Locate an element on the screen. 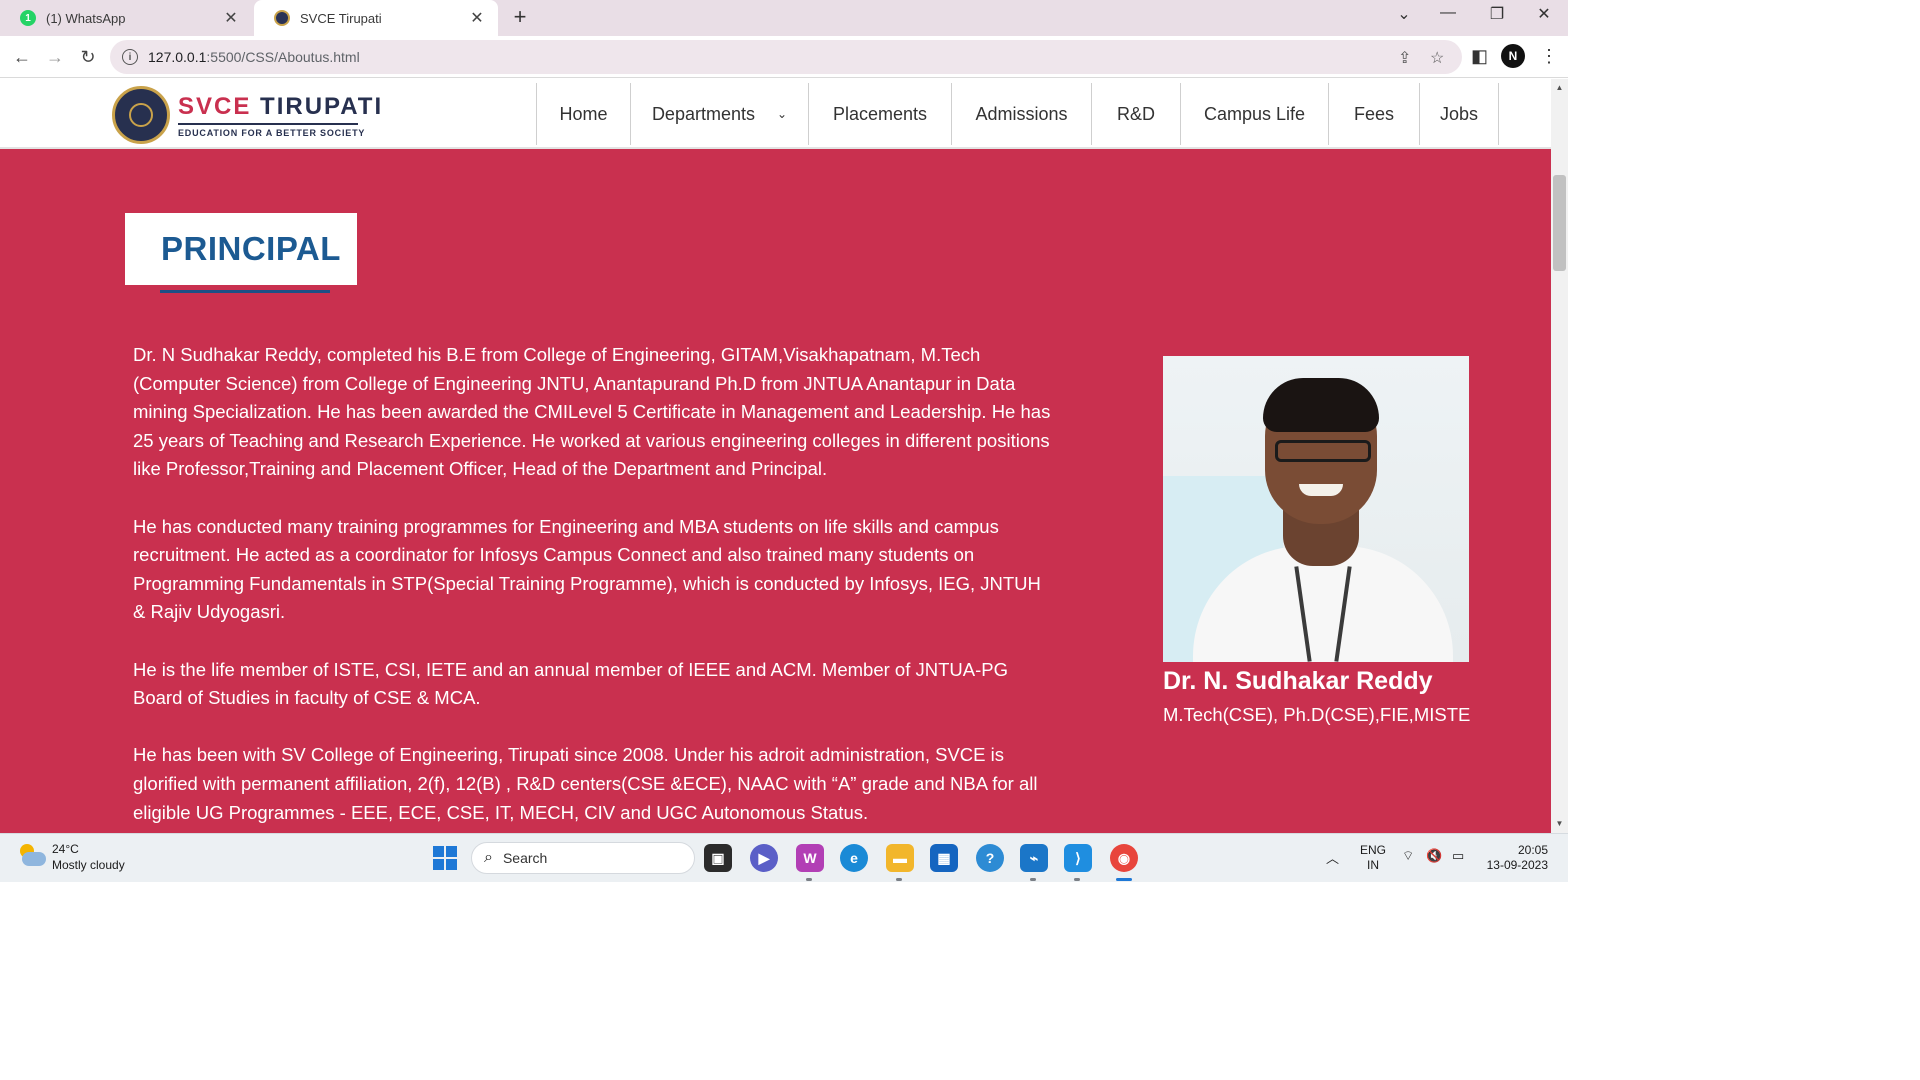  region-code: IN is located at coordinates (1373, 865).